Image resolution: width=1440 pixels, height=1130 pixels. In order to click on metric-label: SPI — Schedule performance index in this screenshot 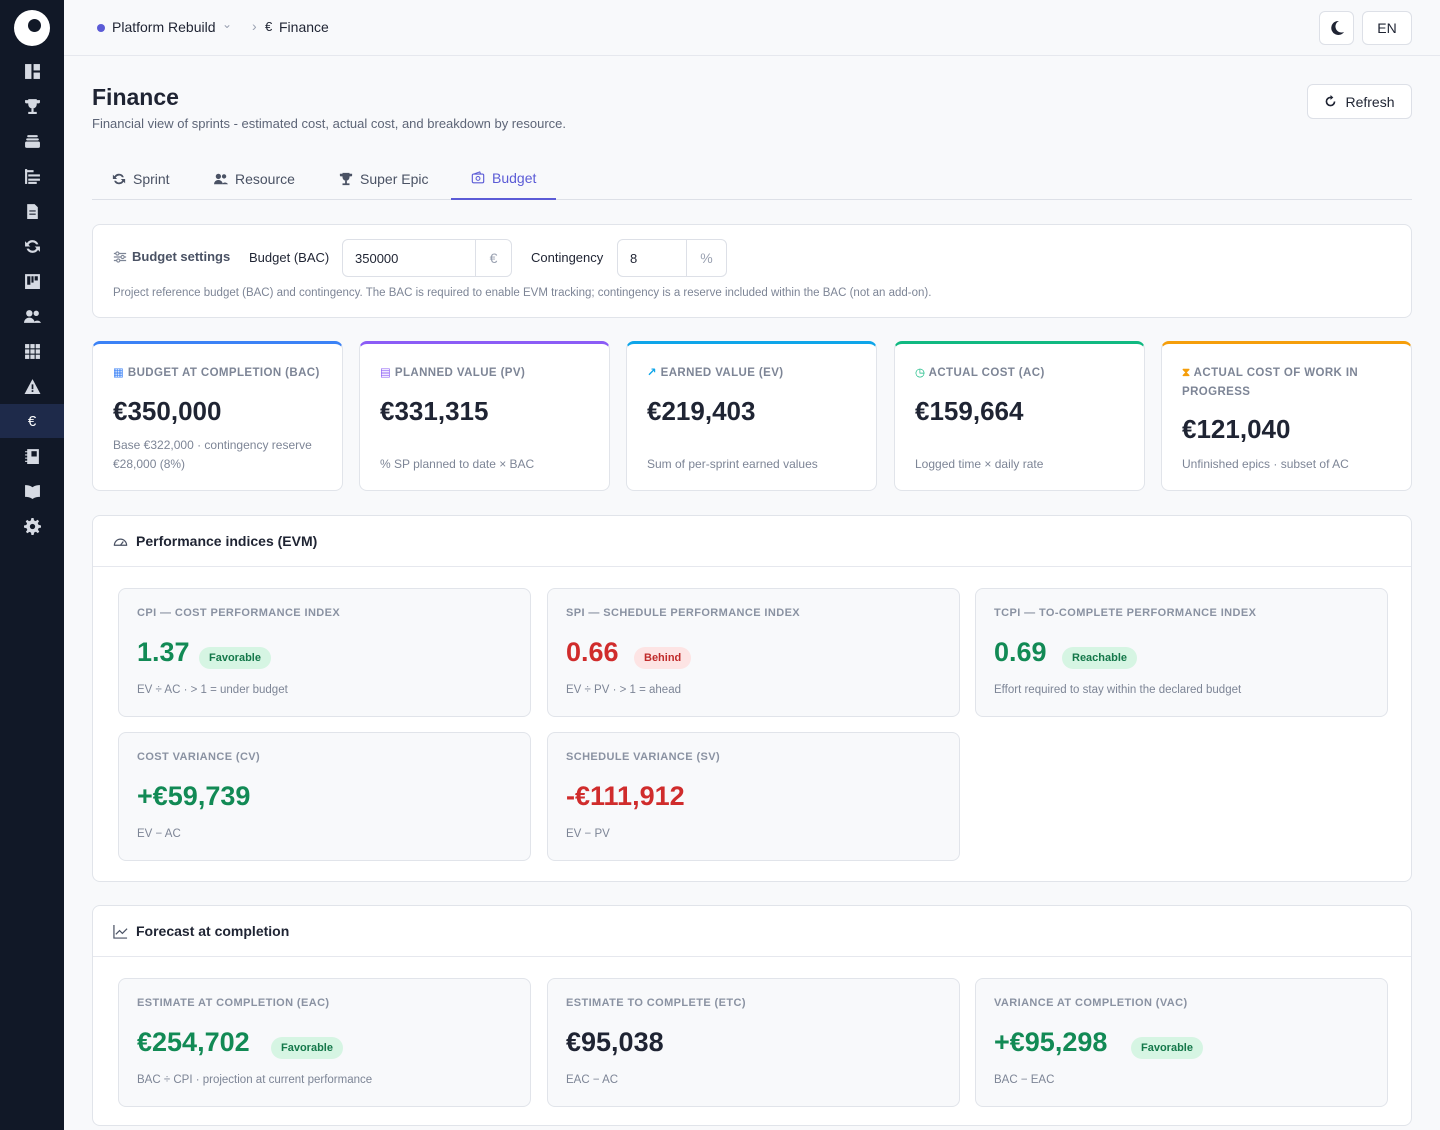, I will do `click(683, 613)`.